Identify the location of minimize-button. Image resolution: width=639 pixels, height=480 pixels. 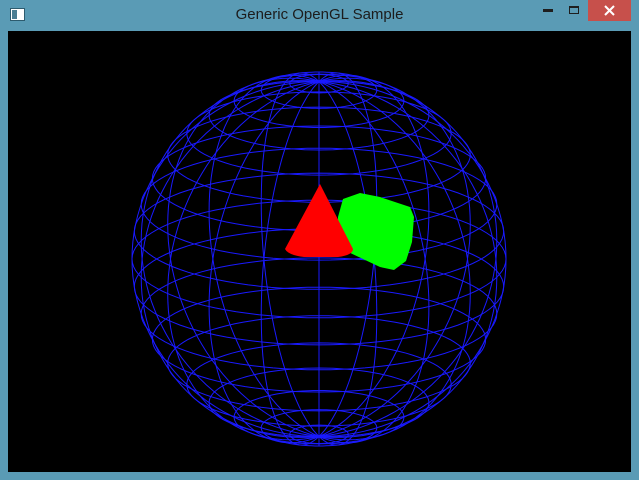
(548, 10).